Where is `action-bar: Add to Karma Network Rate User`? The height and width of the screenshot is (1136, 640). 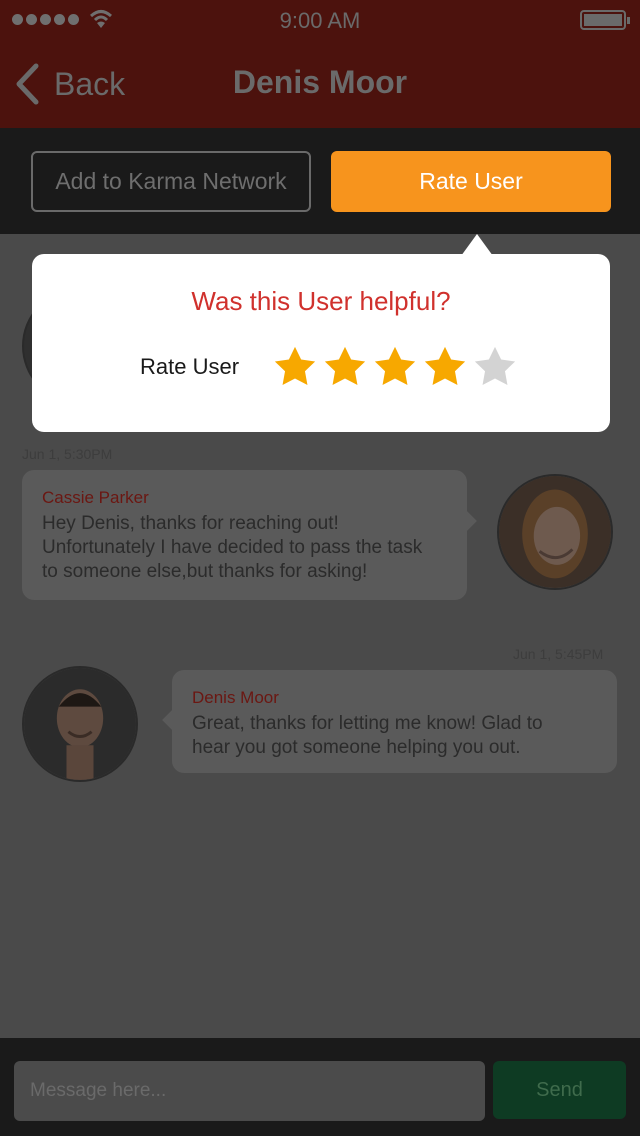
action-bar: Add to Karma Network Rate User is located at coordinates (320, 181).